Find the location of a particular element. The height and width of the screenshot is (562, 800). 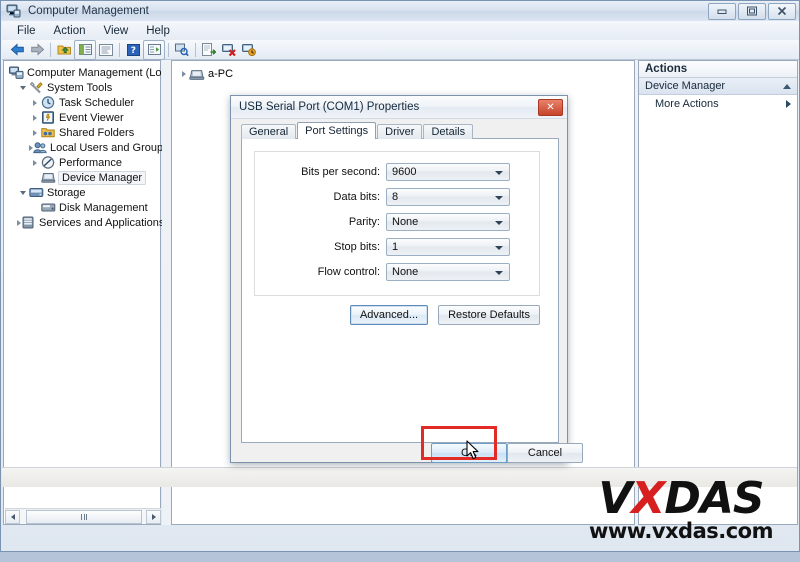

dialog-title-bar: USB Serial Port (COM1) Properties ✕ is located at coordinates (399, 107).